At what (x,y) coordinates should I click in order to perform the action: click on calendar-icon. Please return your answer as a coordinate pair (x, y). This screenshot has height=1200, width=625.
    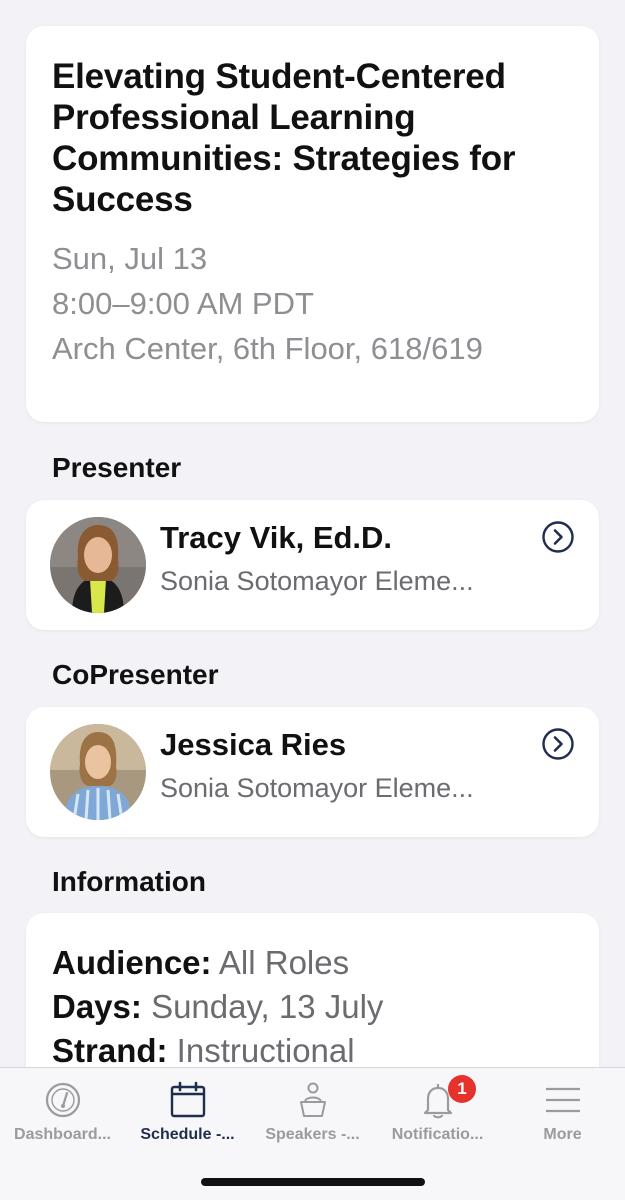
    Looking at the image, I should click on (188, 1100).